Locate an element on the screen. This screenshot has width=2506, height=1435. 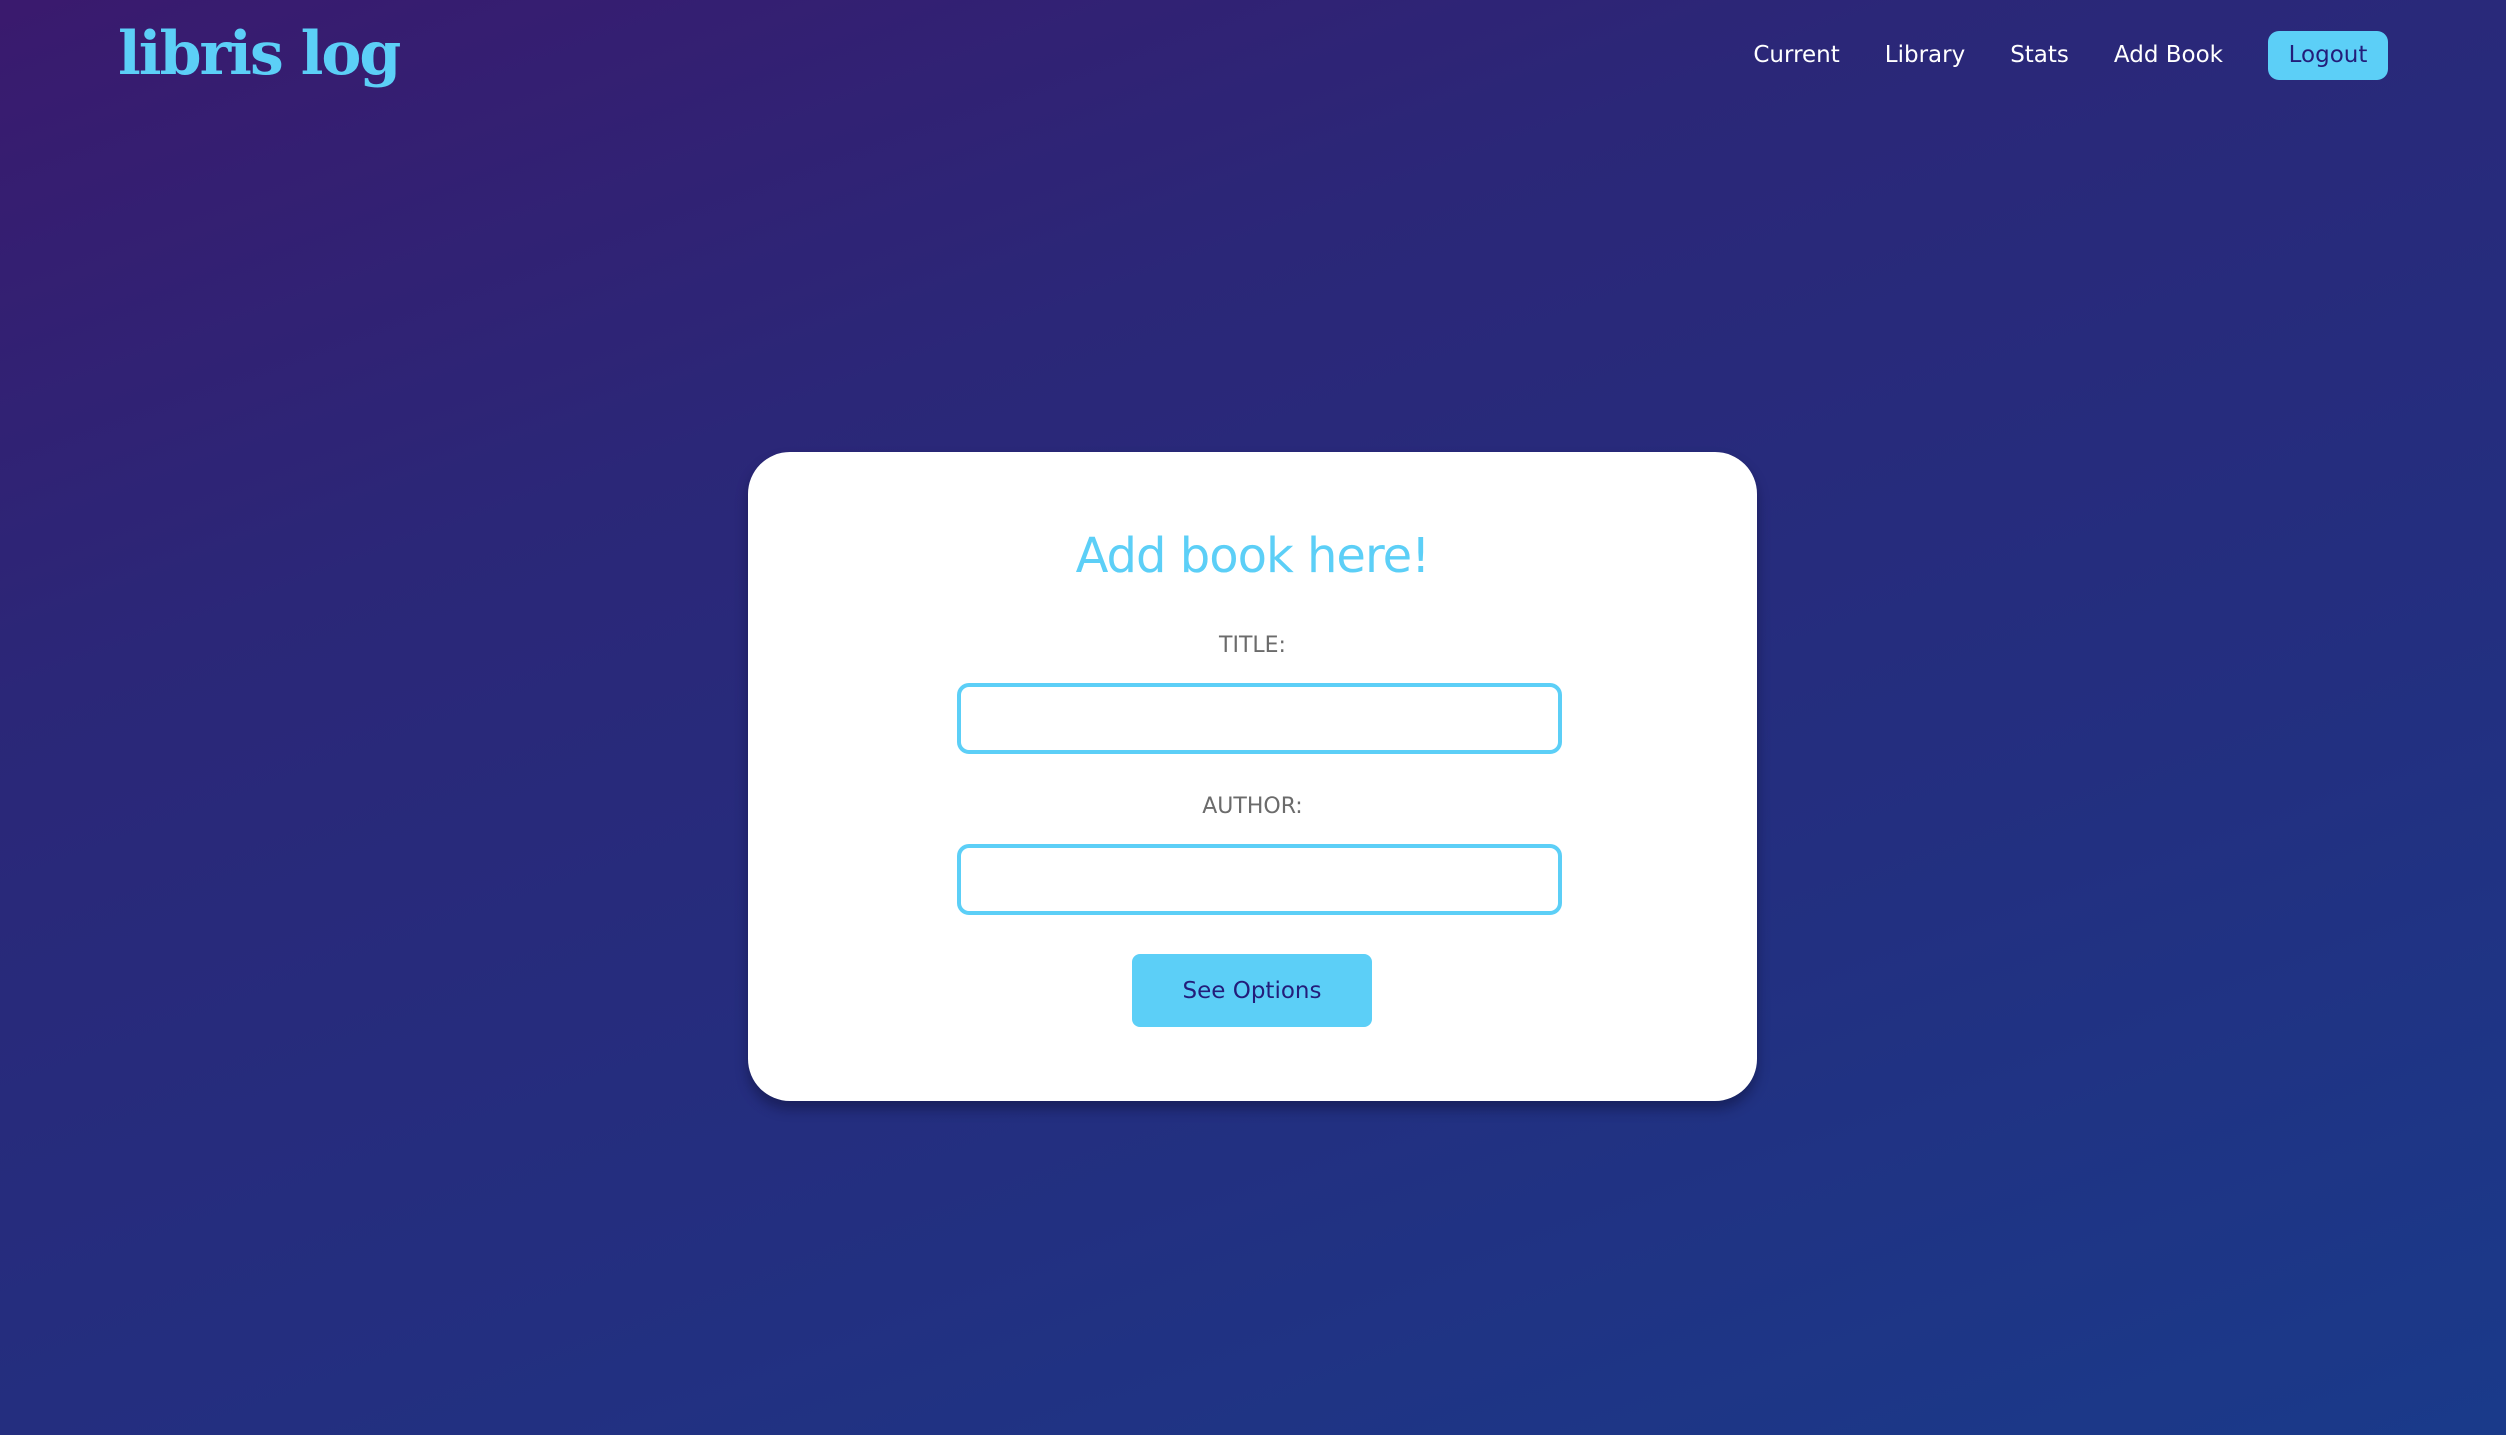
main-nav: Current Library Stats Add Book Logout is located at coordinates (2048, 55).